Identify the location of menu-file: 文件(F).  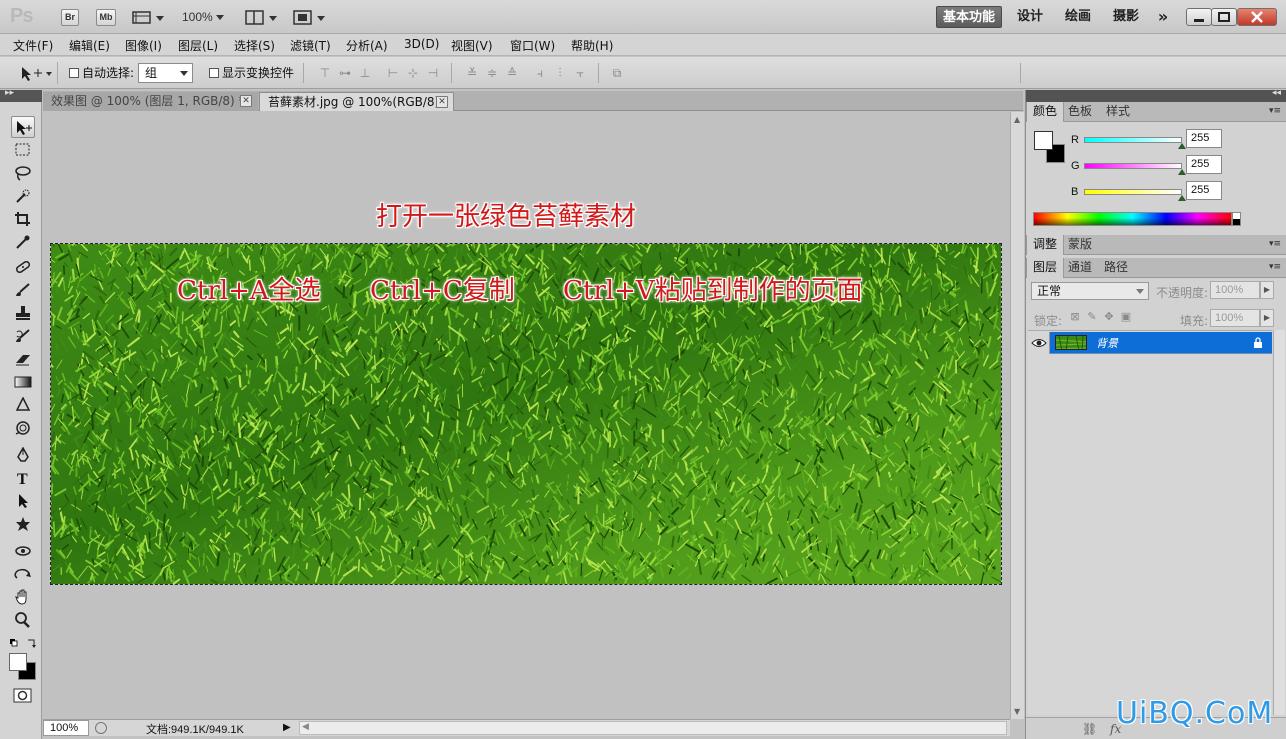
(33, 45).